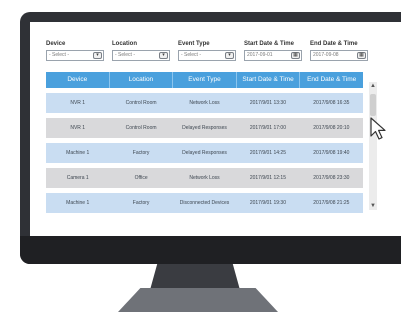 This screenshot has width=401, height=312. Describe the element at coordinates (124, 44) in the screenshot. I see `filter-label: Location` at that location.